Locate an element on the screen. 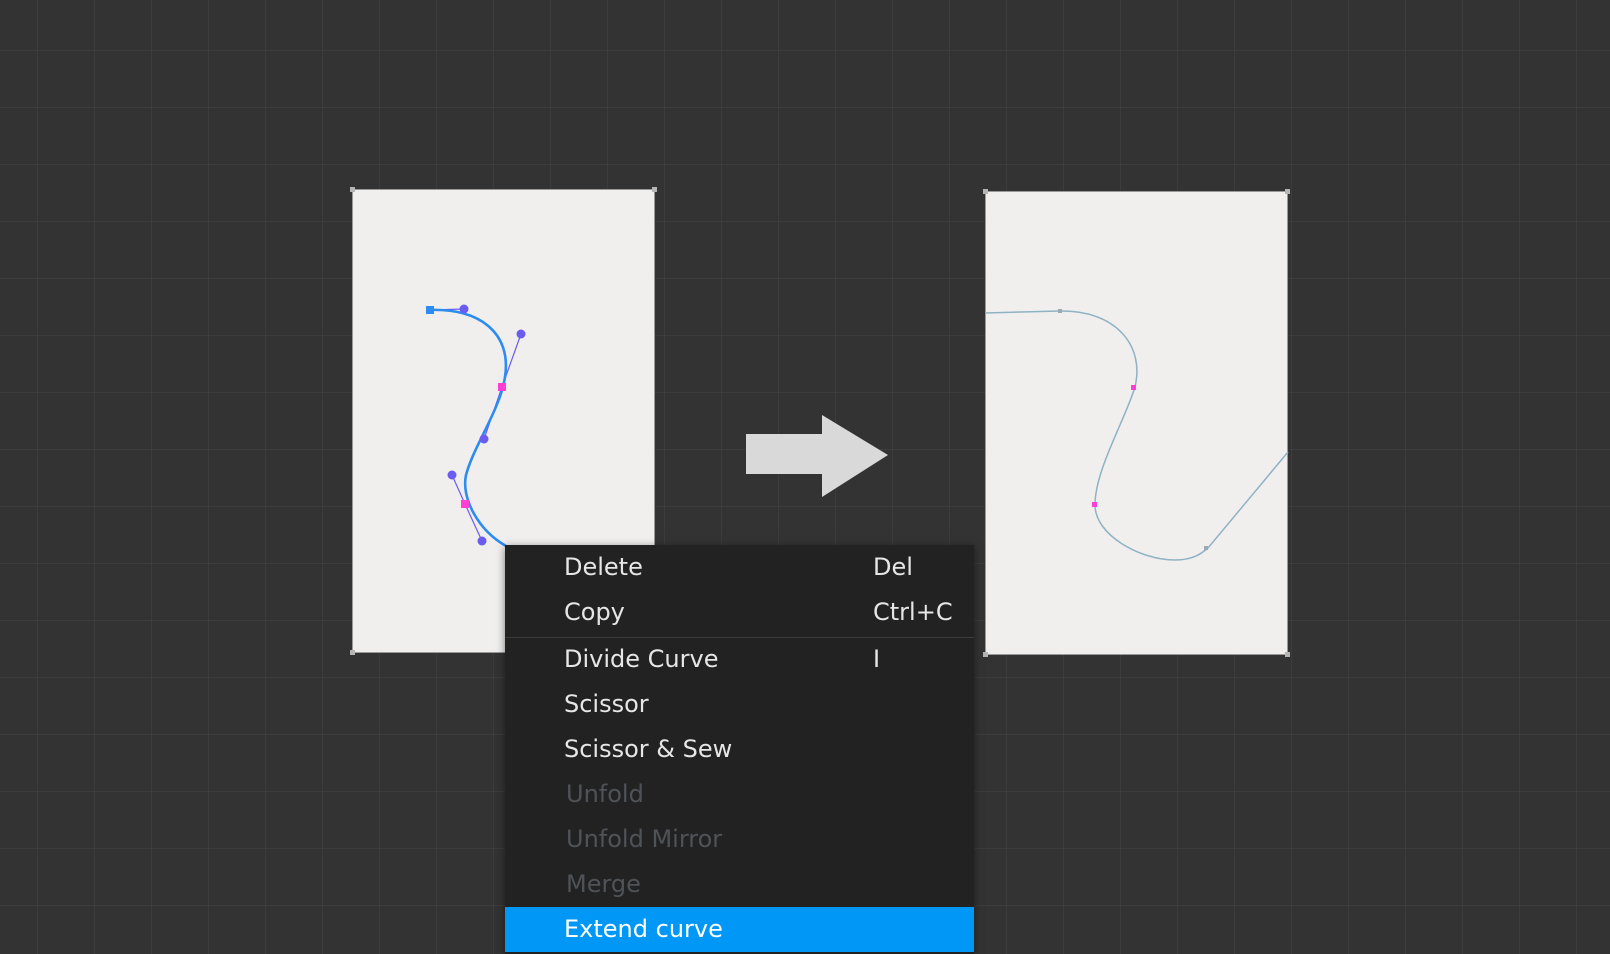 This screenshot has width=1610, height=954. menu-item-label: Unfold Mirror is located at coordinates (644, 839).